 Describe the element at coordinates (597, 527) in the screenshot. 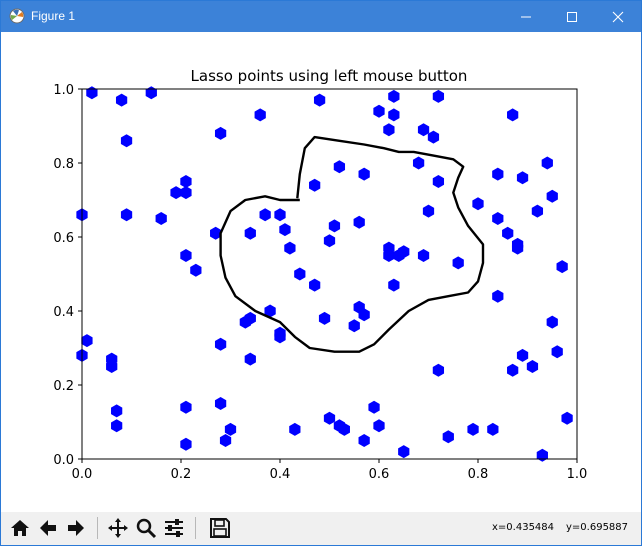

I see `cursor-y-readout: y=0.695887` at that location.